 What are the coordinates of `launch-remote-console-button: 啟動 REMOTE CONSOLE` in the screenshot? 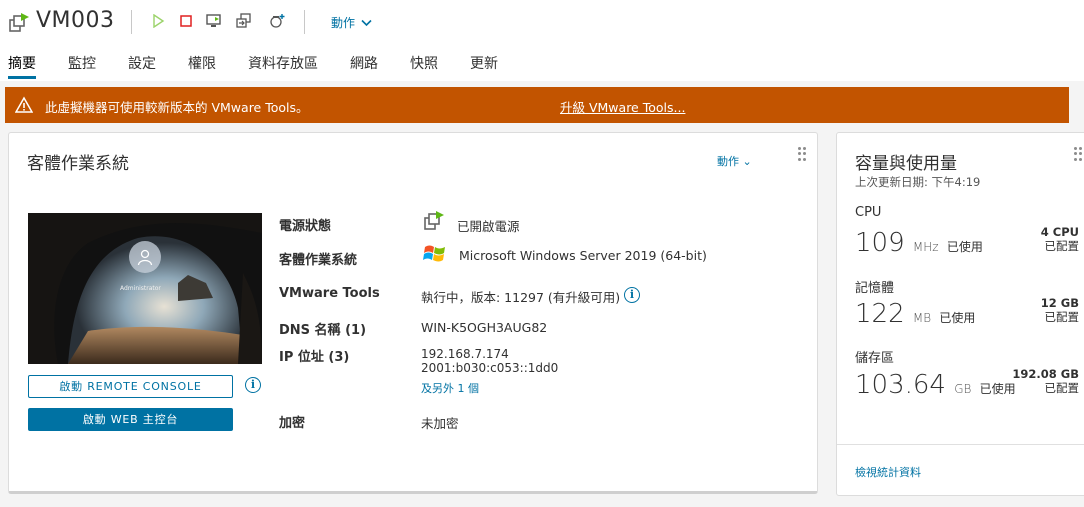 It's located at (130, 386).